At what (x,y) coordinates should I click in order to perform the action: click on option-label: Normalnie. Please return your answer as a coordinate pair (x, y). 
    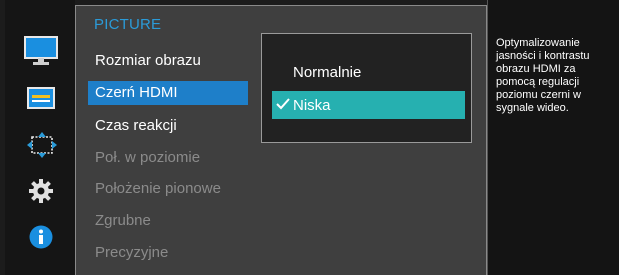
    Looking at the image, I should click on (327, 72).